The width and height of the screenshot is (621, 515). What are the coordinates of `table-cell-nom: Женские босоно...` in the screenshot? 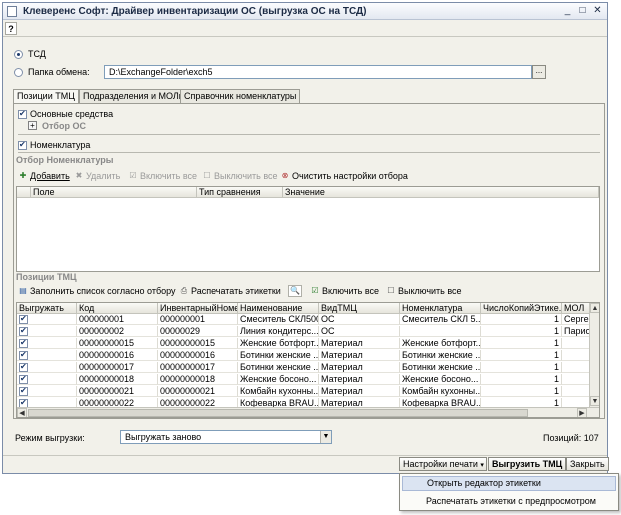 It's located at (440, 379).